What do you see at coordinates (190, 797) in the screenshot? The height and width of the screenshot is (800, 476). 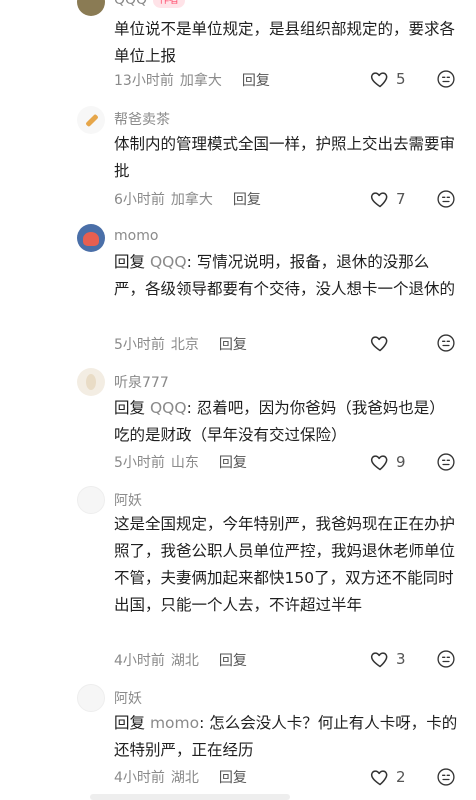 I see `bottom-input-edge` at bounding box center [190, 797].